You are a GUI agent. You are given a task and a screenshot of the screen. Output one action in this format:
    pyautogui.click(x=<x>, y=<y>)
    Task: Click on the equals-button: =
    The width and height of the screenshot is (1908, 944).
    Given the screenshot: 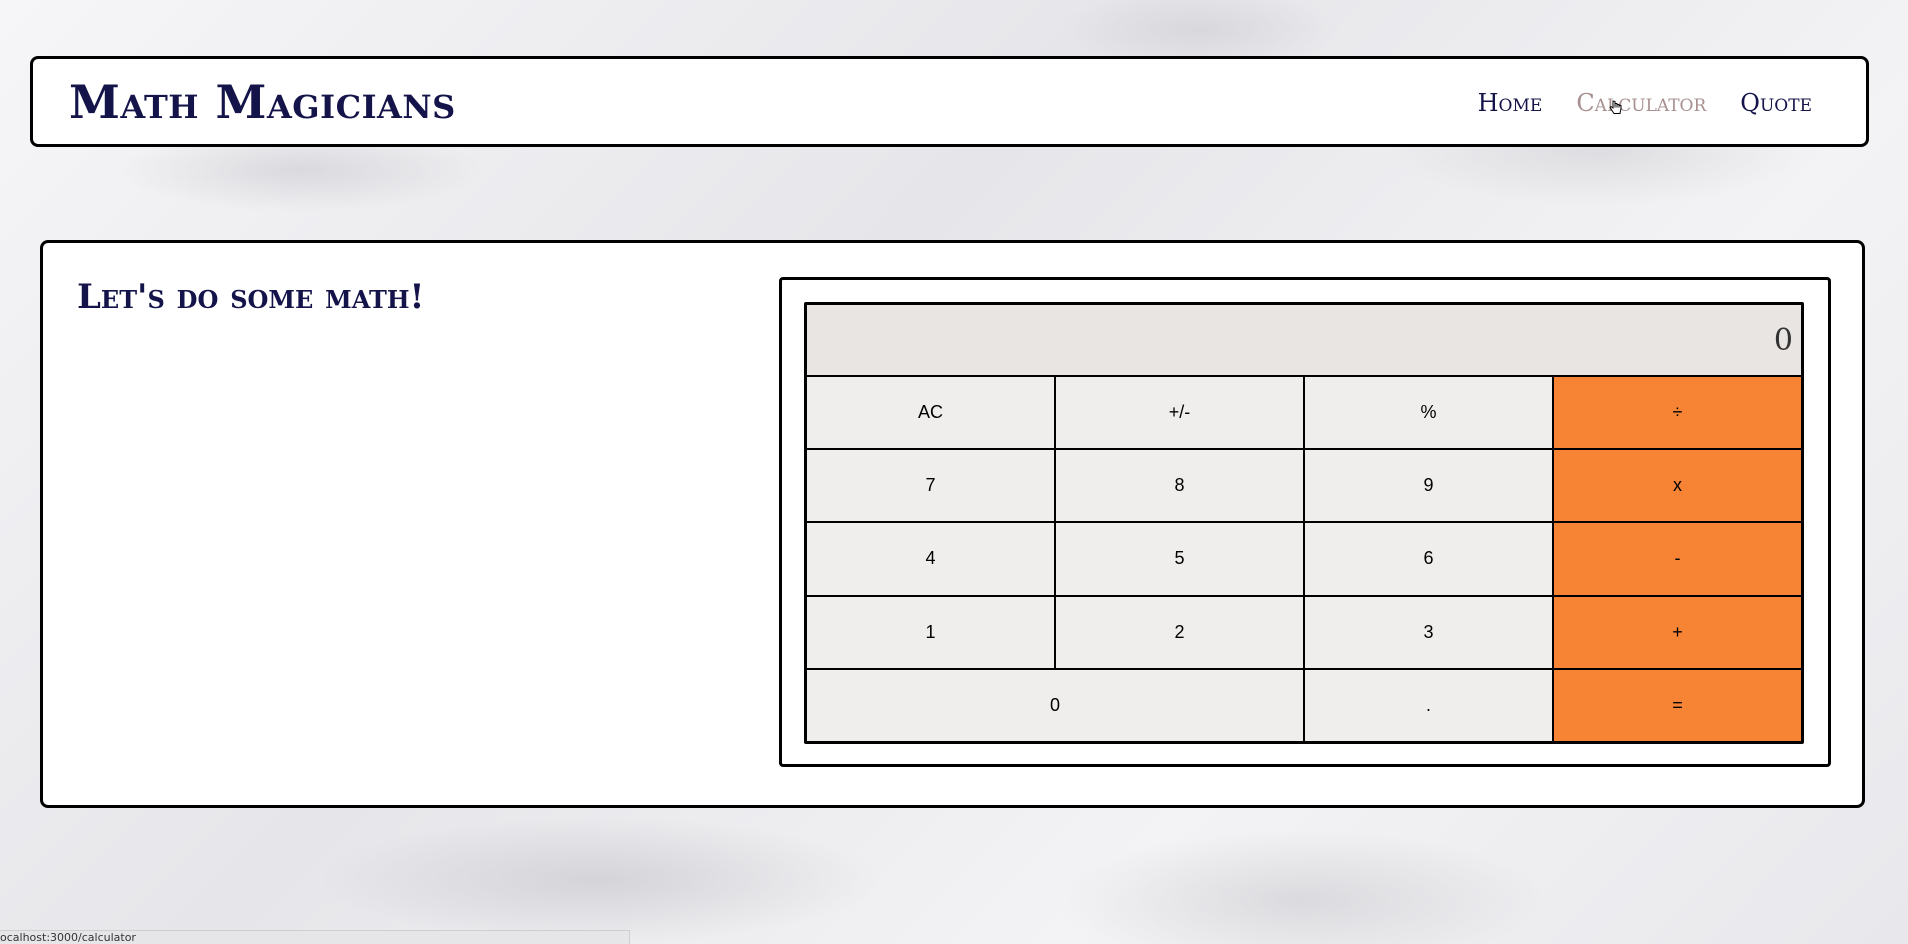 What is the action you would take?
    pyautogui.click(x=1677, y=705)
    